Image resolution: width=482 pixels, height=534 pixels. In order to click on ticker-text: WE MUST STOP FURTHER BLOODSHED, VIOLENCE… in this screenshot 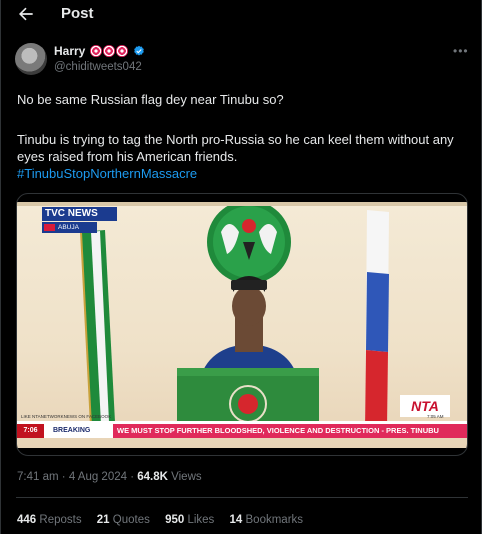, I will do `click(278, 430)`.